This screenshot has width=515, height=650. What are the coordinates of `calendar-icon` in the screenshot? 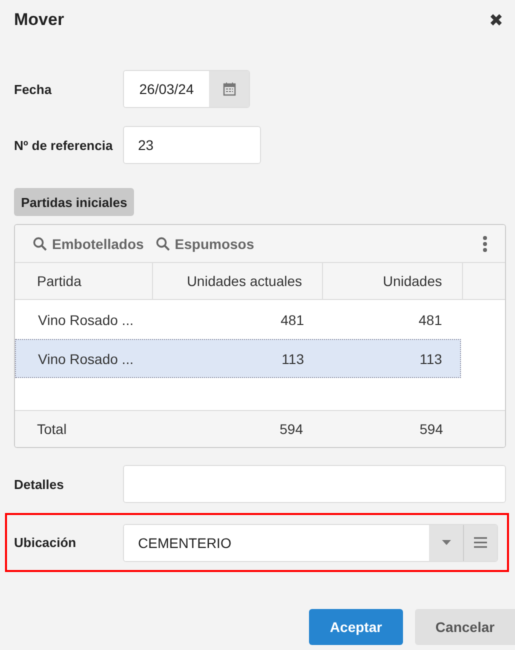 It's located at (229, 89).